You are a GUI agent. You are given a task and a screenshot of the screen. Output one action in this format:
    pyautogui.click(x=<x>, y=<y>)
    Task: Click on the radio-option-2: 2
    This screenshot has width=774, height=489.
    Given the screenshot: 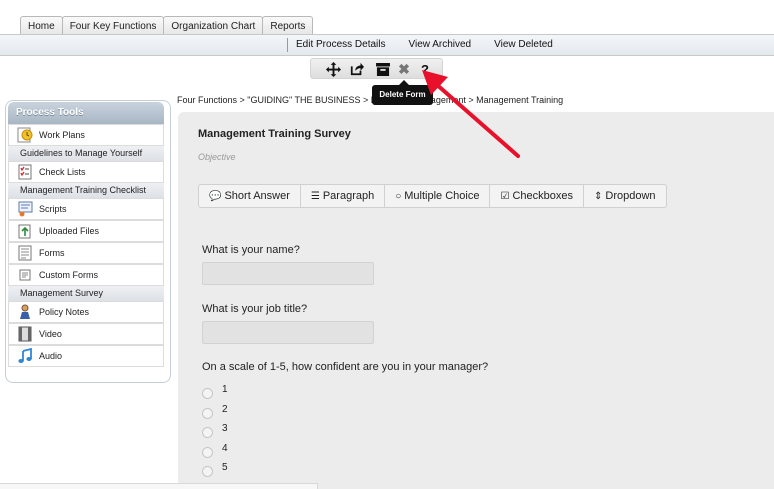 What is the action you would take?
    pyautogui.click(x=215, y=411)
    